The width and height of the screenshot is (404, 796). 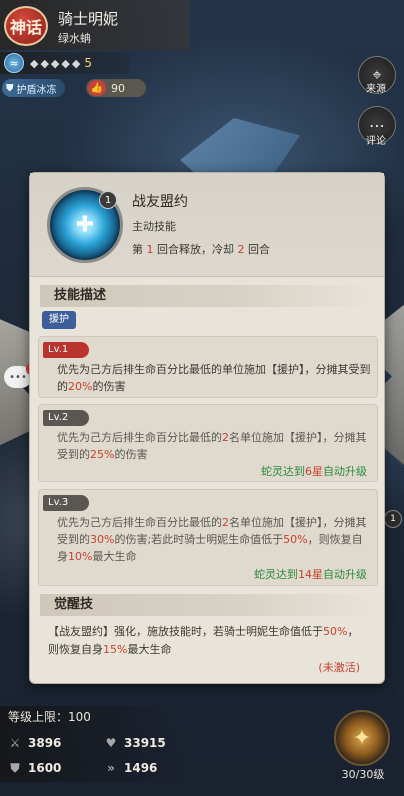 What do you see at coordinates (139, 249) in the screenshot?
I see `cooldown-text: 第` at bounding box center [139, 249].